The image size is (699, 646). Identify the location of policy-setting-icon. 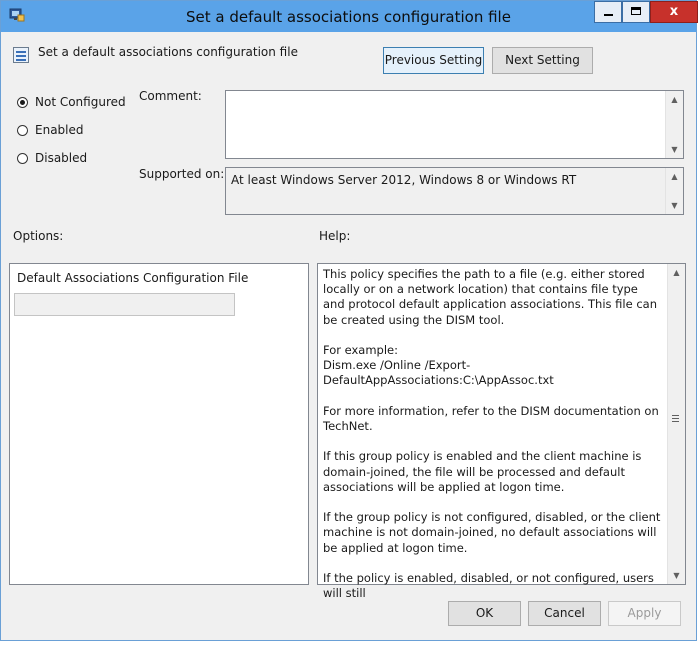
(21, 55).